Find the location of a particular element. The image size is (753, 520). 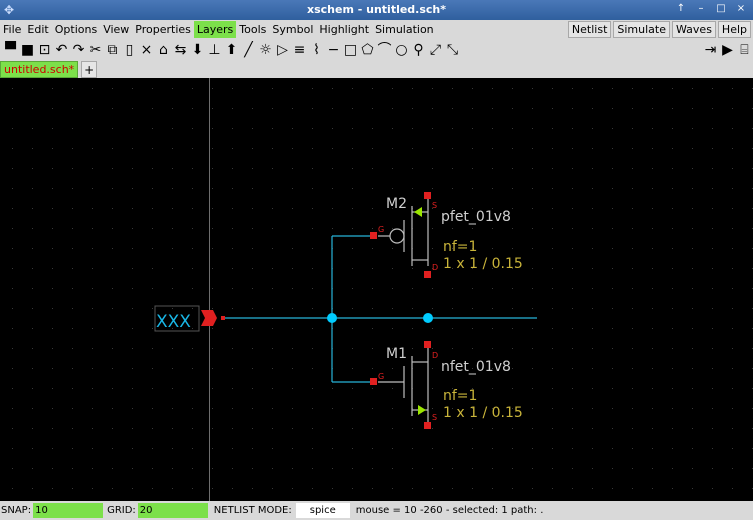

input-pin-node is located at coordinates (223, 318).